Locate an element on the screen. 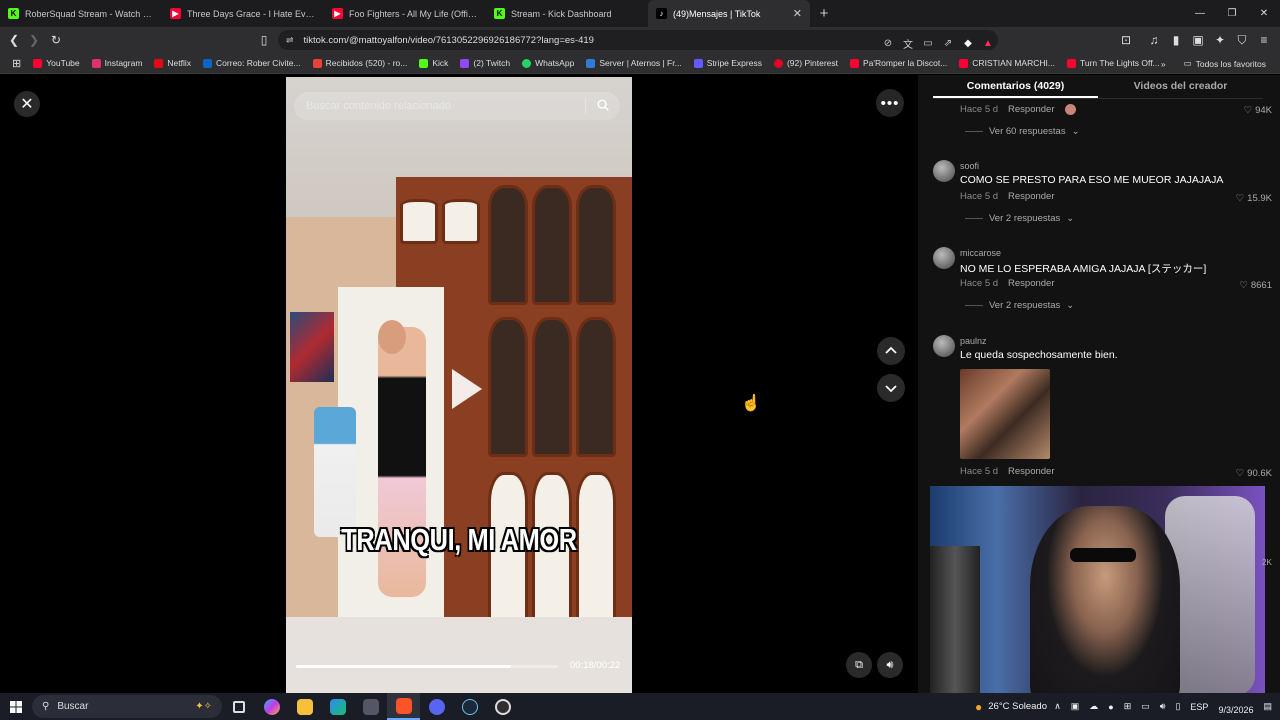 Image resolution: width=1280 pixels, height=720 pixels. search-icon is located at coordinates (603, 105).